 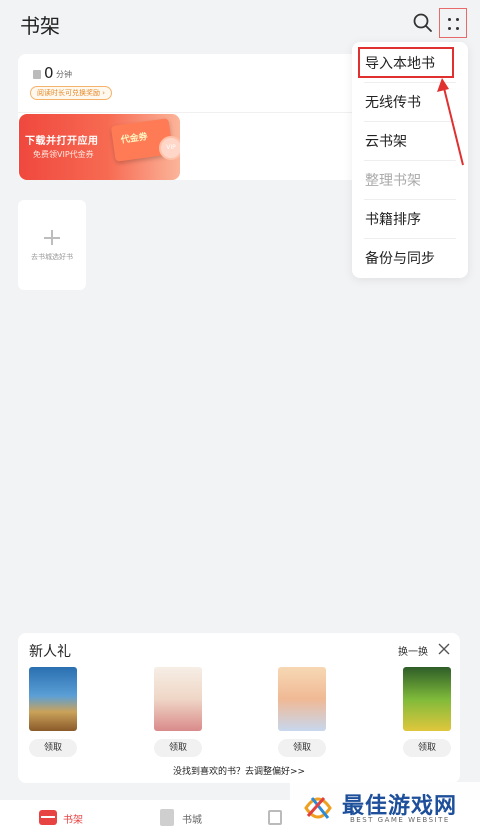 What do you see at coordinates (413, 650) in the screenshot?
I see `swap-button: 换一换` at bounding box center [413, 650].